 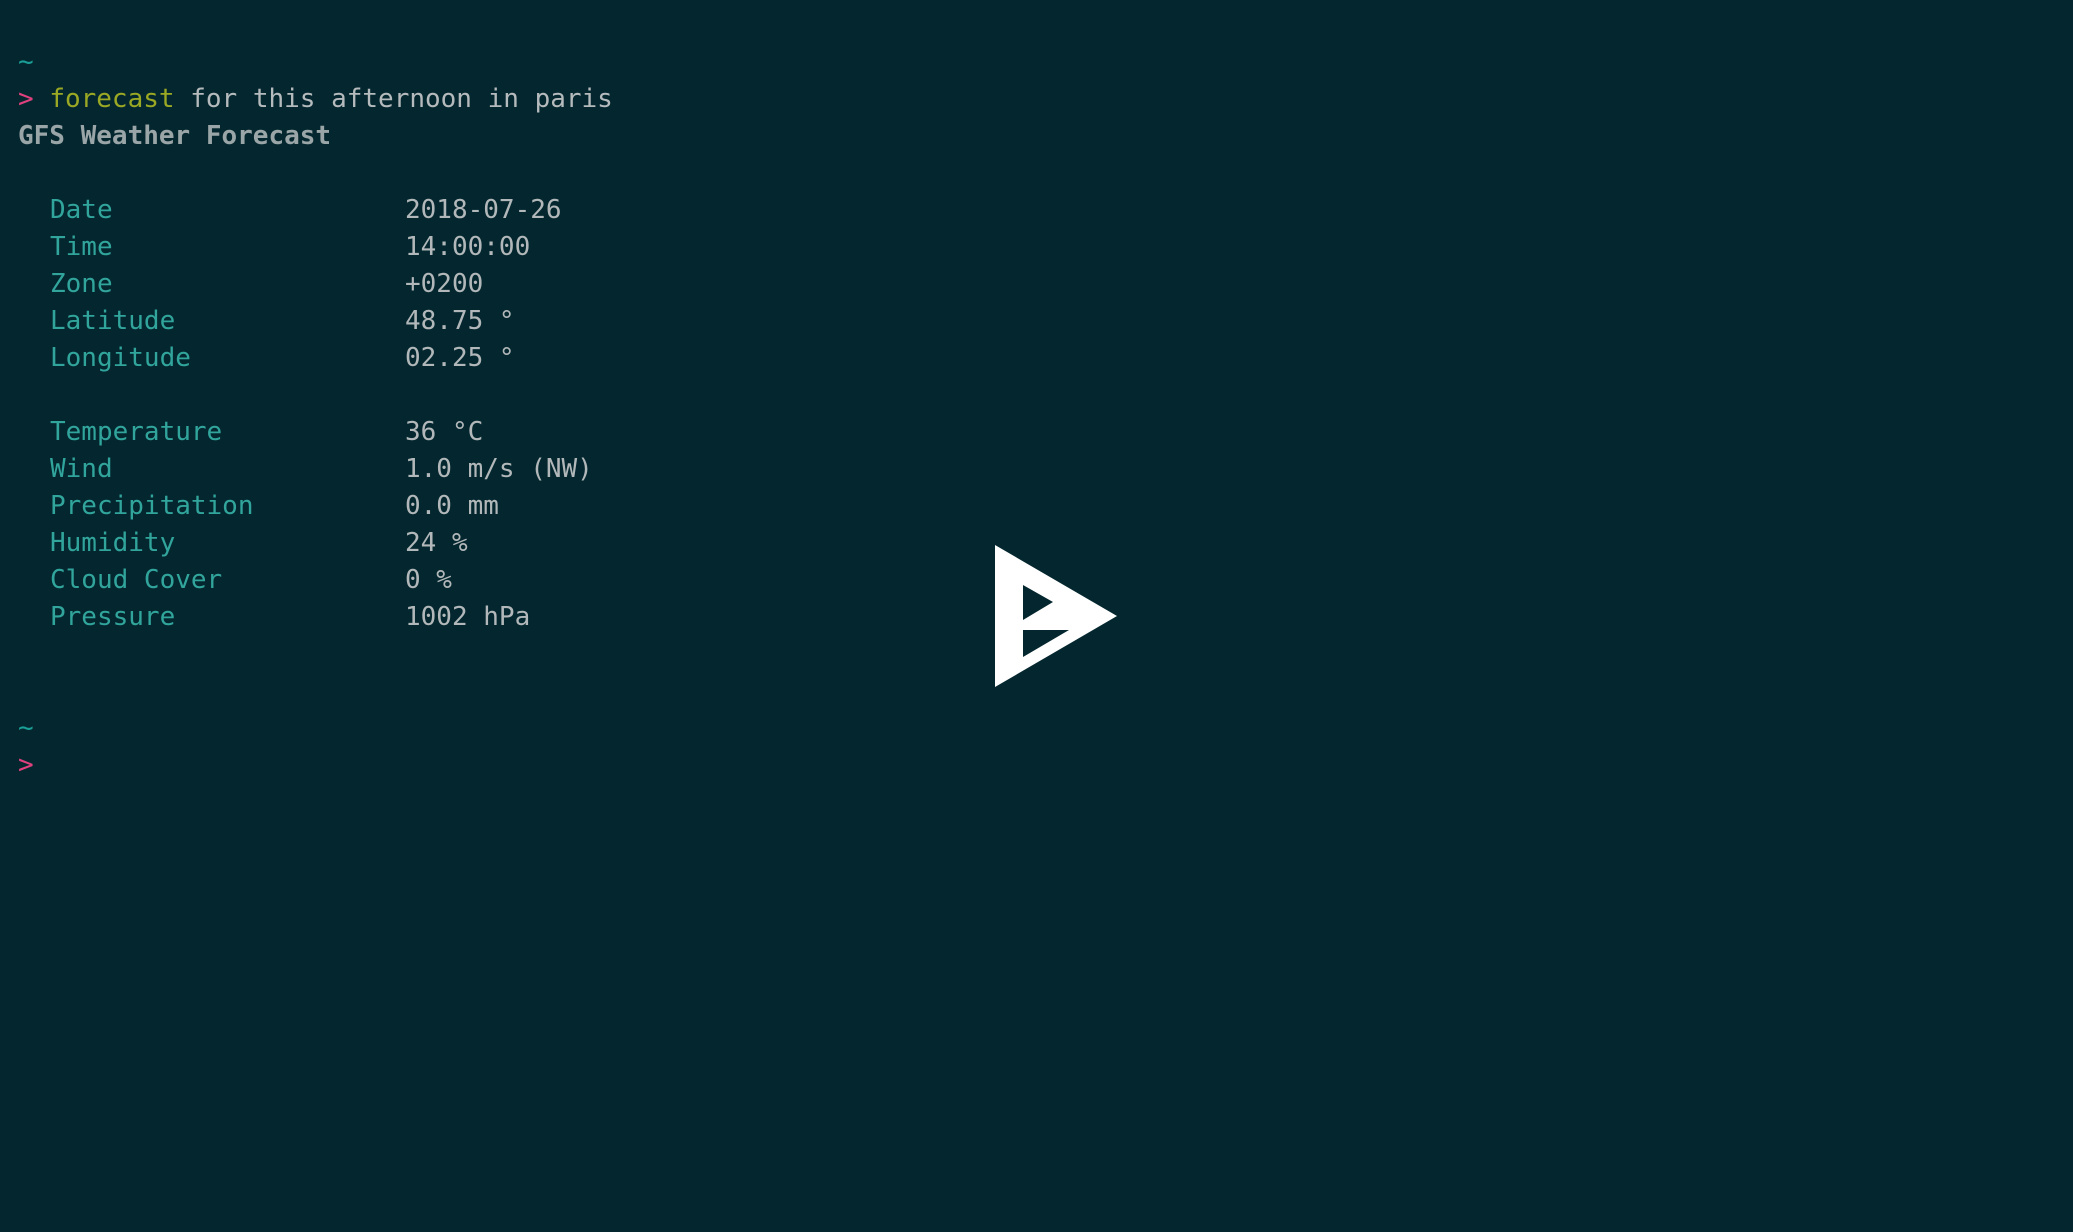 I want to click on table-row: Longitude 02.25 °, so click(x=1036, y=358).